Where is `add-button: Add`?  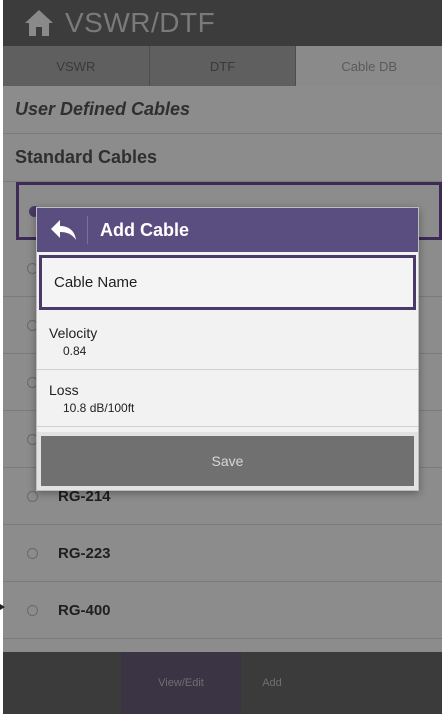 add-button: Add is located at coordinates (272, 683).